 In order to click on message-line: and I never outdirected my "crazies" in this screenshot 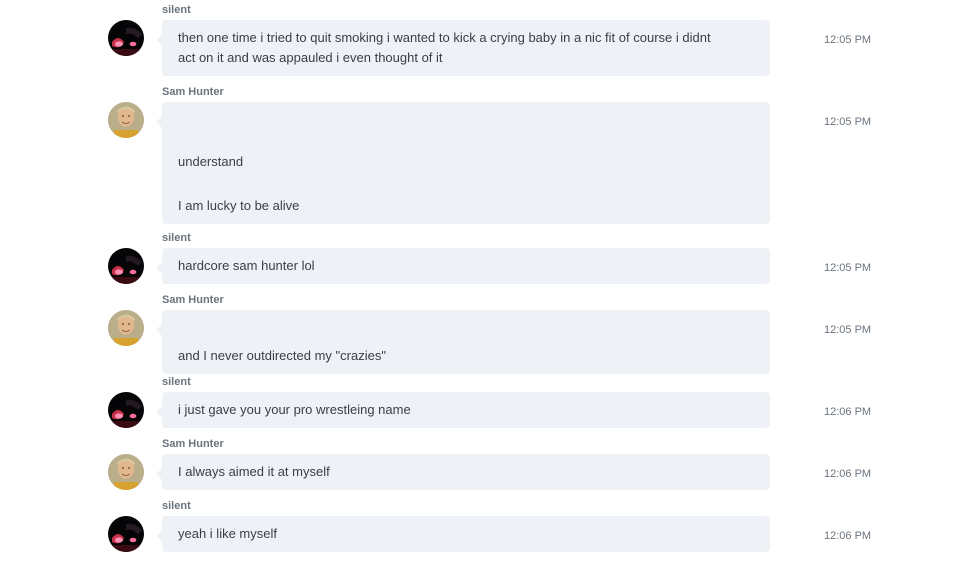, I will do `click(282, 355)`.